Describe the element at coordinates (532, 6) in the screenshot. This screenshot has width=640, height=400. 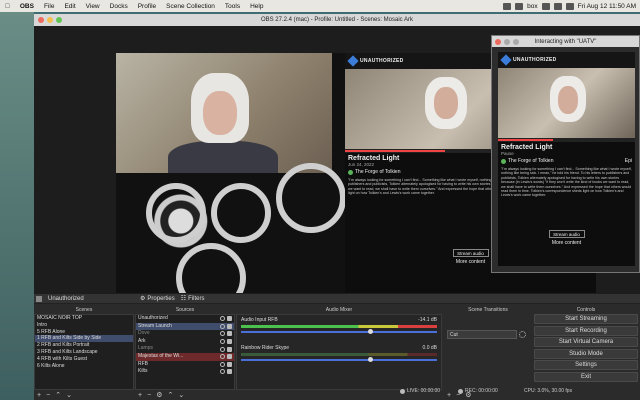
I see `box-label: box` at that location.